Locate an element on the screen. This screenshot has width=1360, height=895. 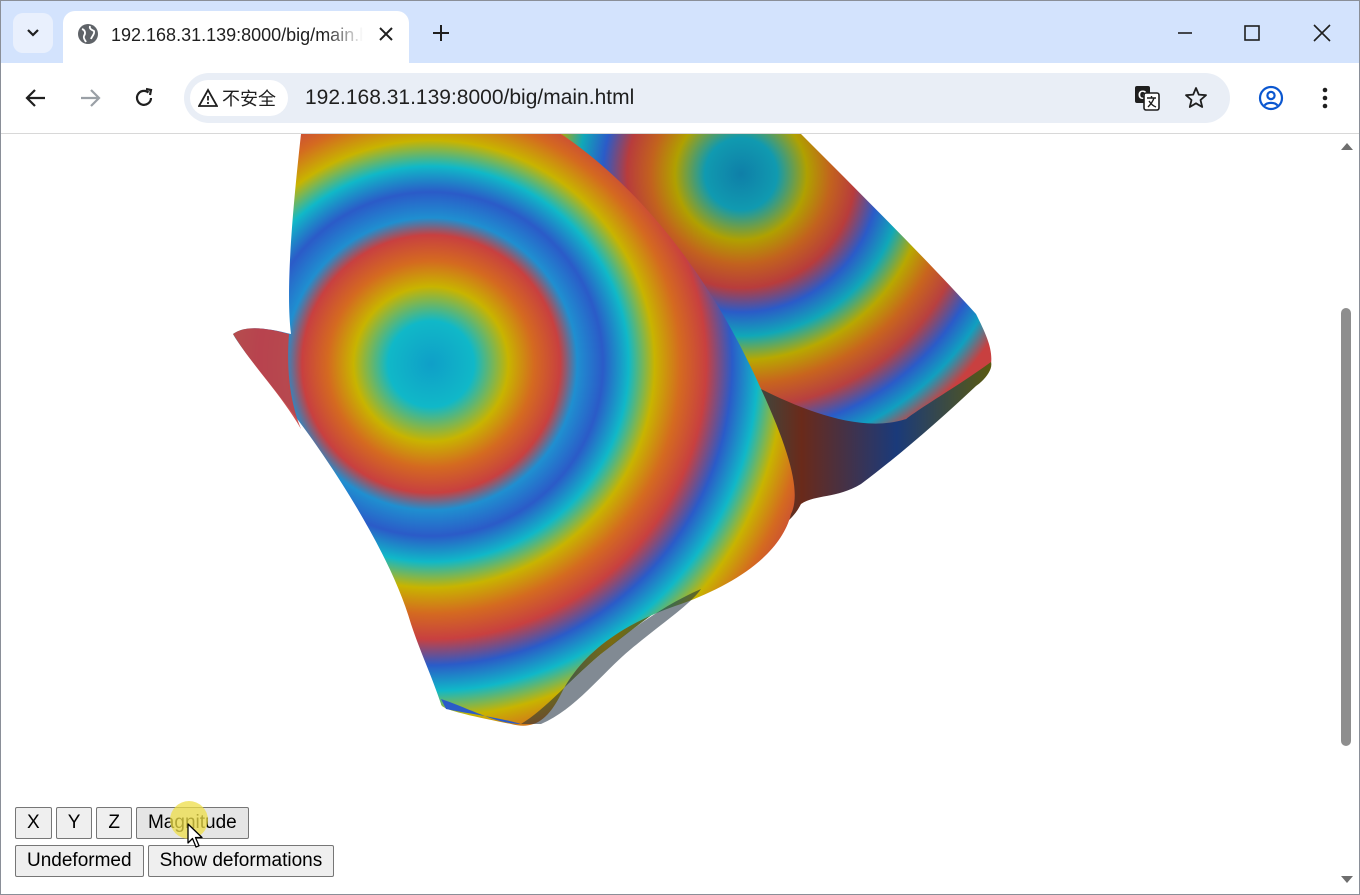
scroll-up-arrow-icon is located at coordinates (1347, 146).